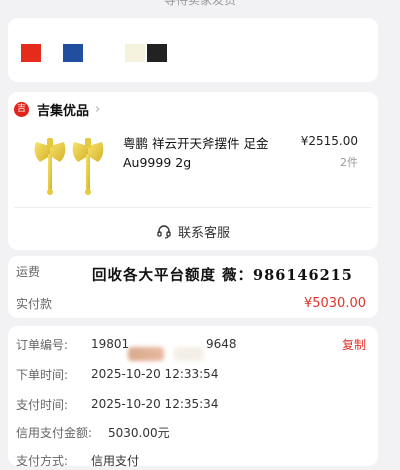 This screenshot has height=470, width=400. Describe the element at coordinates (115, 460) in the screenshot. I see `pay-method-value: 信用支付` at that location.